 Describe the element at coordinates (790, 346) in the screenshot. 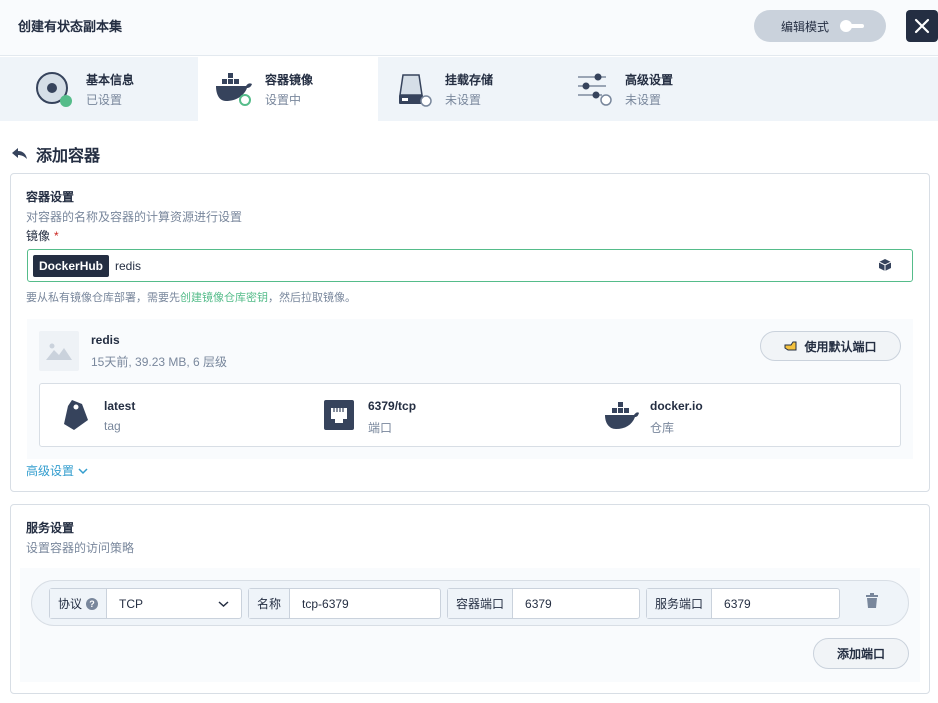

I see `hand-pointer-icon` at that location.